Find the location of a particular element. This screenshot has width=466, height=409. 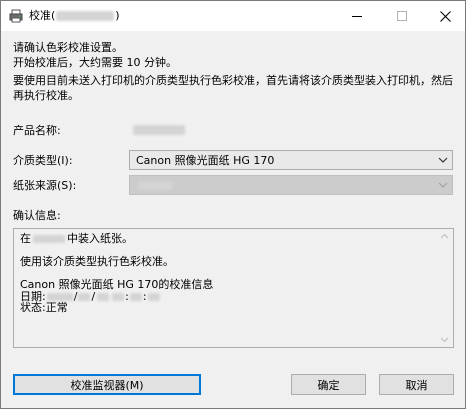

paper-source-label: 纸张来源(S): is located at coordinates (45, 185).